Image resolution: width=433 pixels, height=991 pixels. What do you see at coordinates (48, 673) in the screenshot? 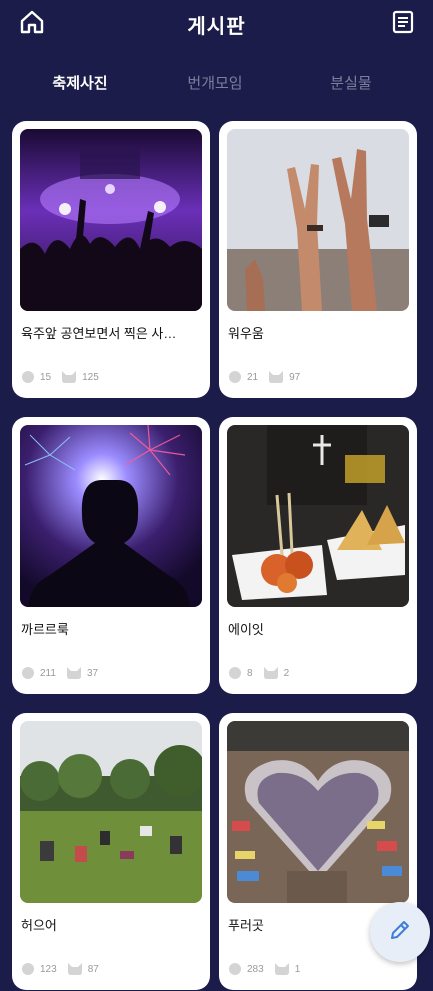
I see `comment-count: 211` at bounding box center [48, 673].